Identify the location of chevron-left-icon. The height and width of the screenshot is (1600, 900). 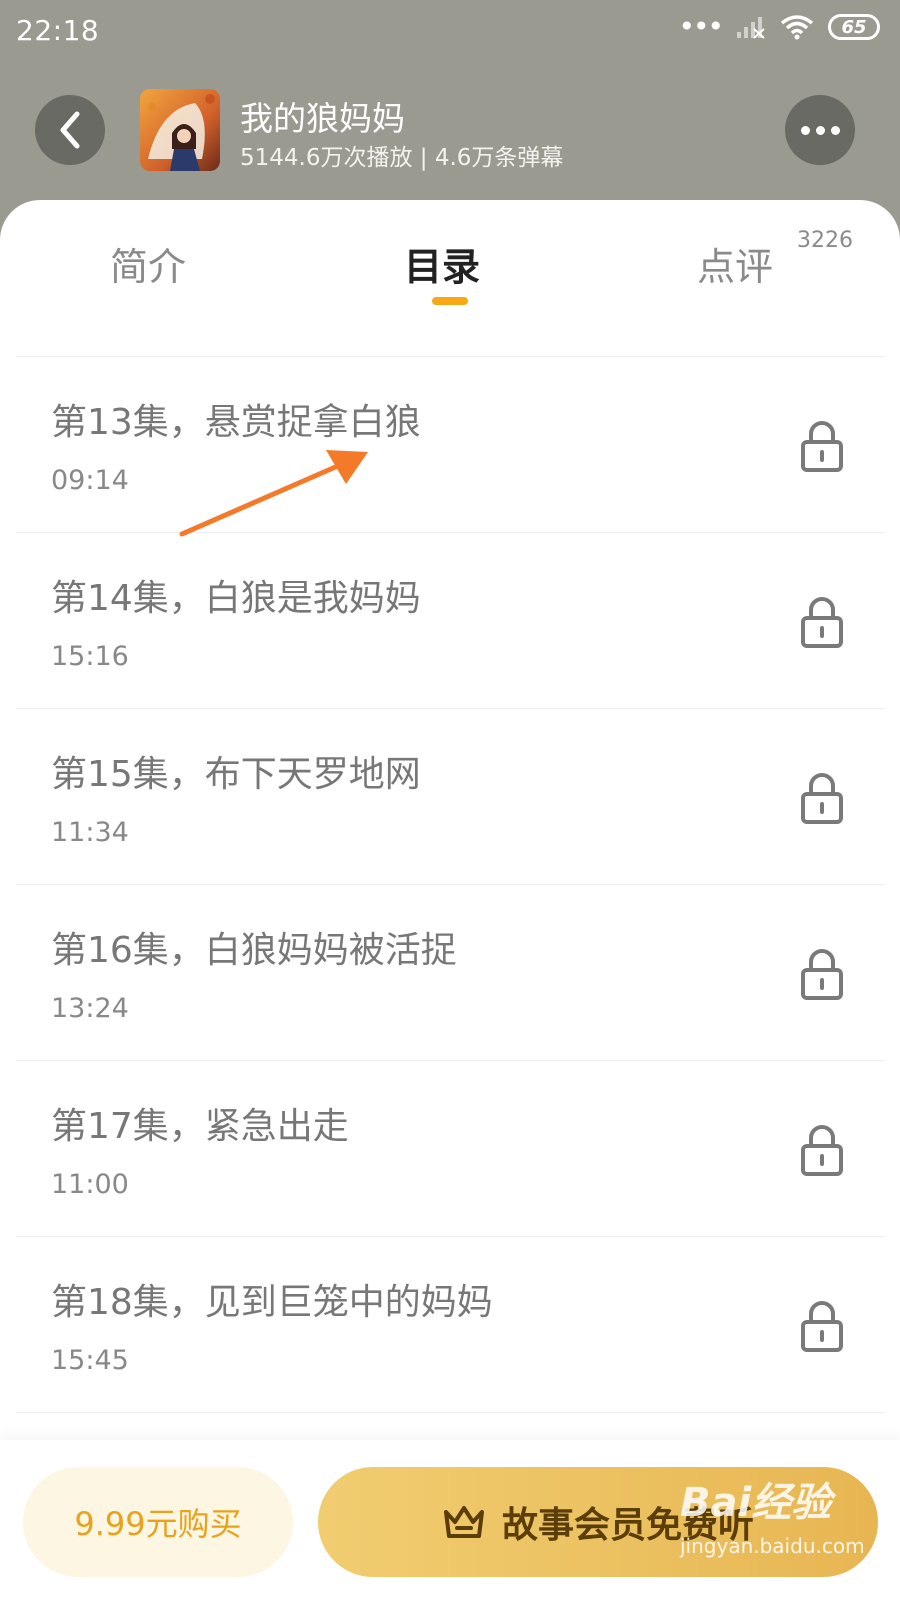
(70, 130).